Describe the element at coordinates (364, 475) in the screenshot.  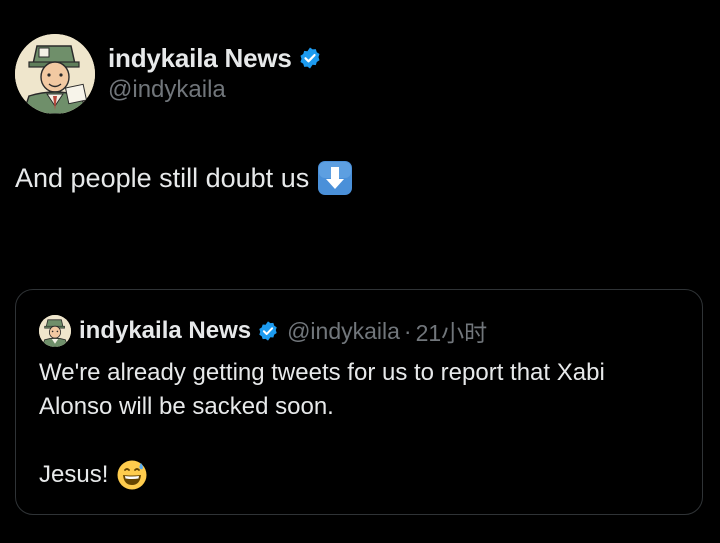
I see `quoted-text-line-3-row: Jesus!` at that location.